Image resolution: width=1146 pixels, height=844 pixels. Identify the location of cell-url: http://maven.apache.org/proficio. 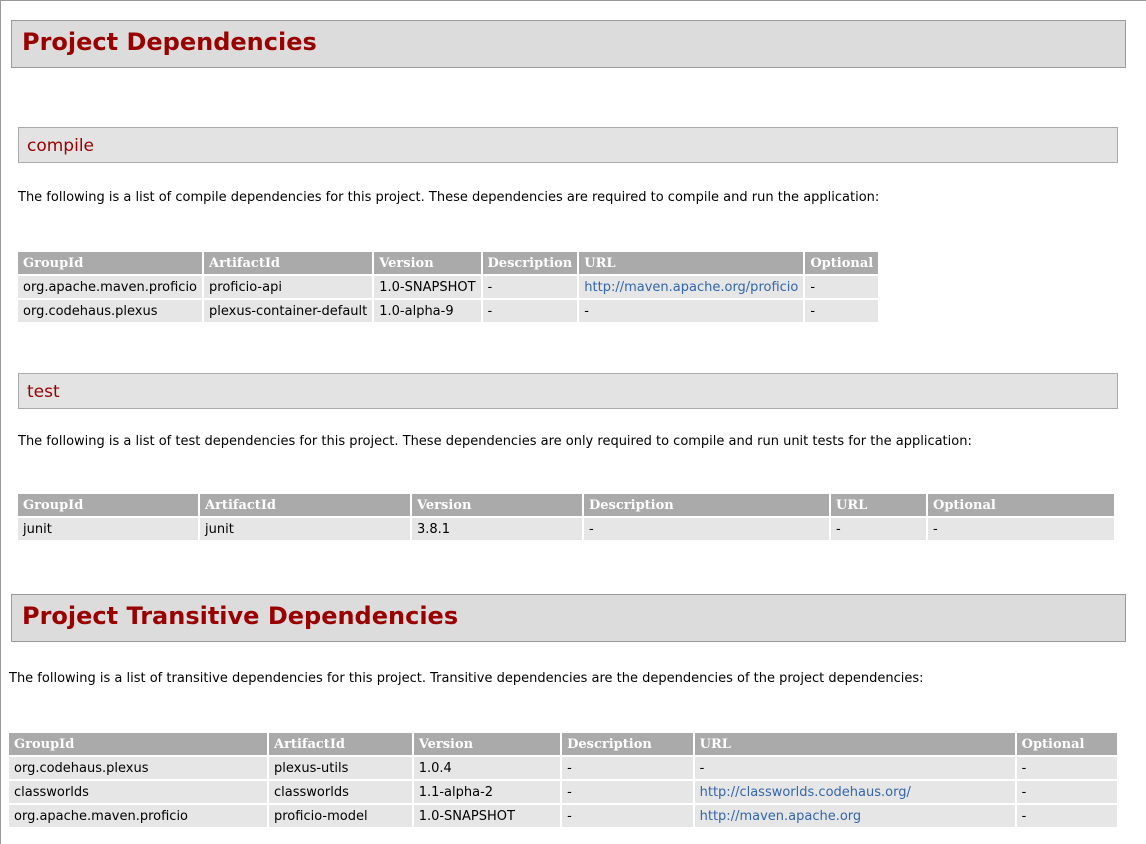
(691, 287).